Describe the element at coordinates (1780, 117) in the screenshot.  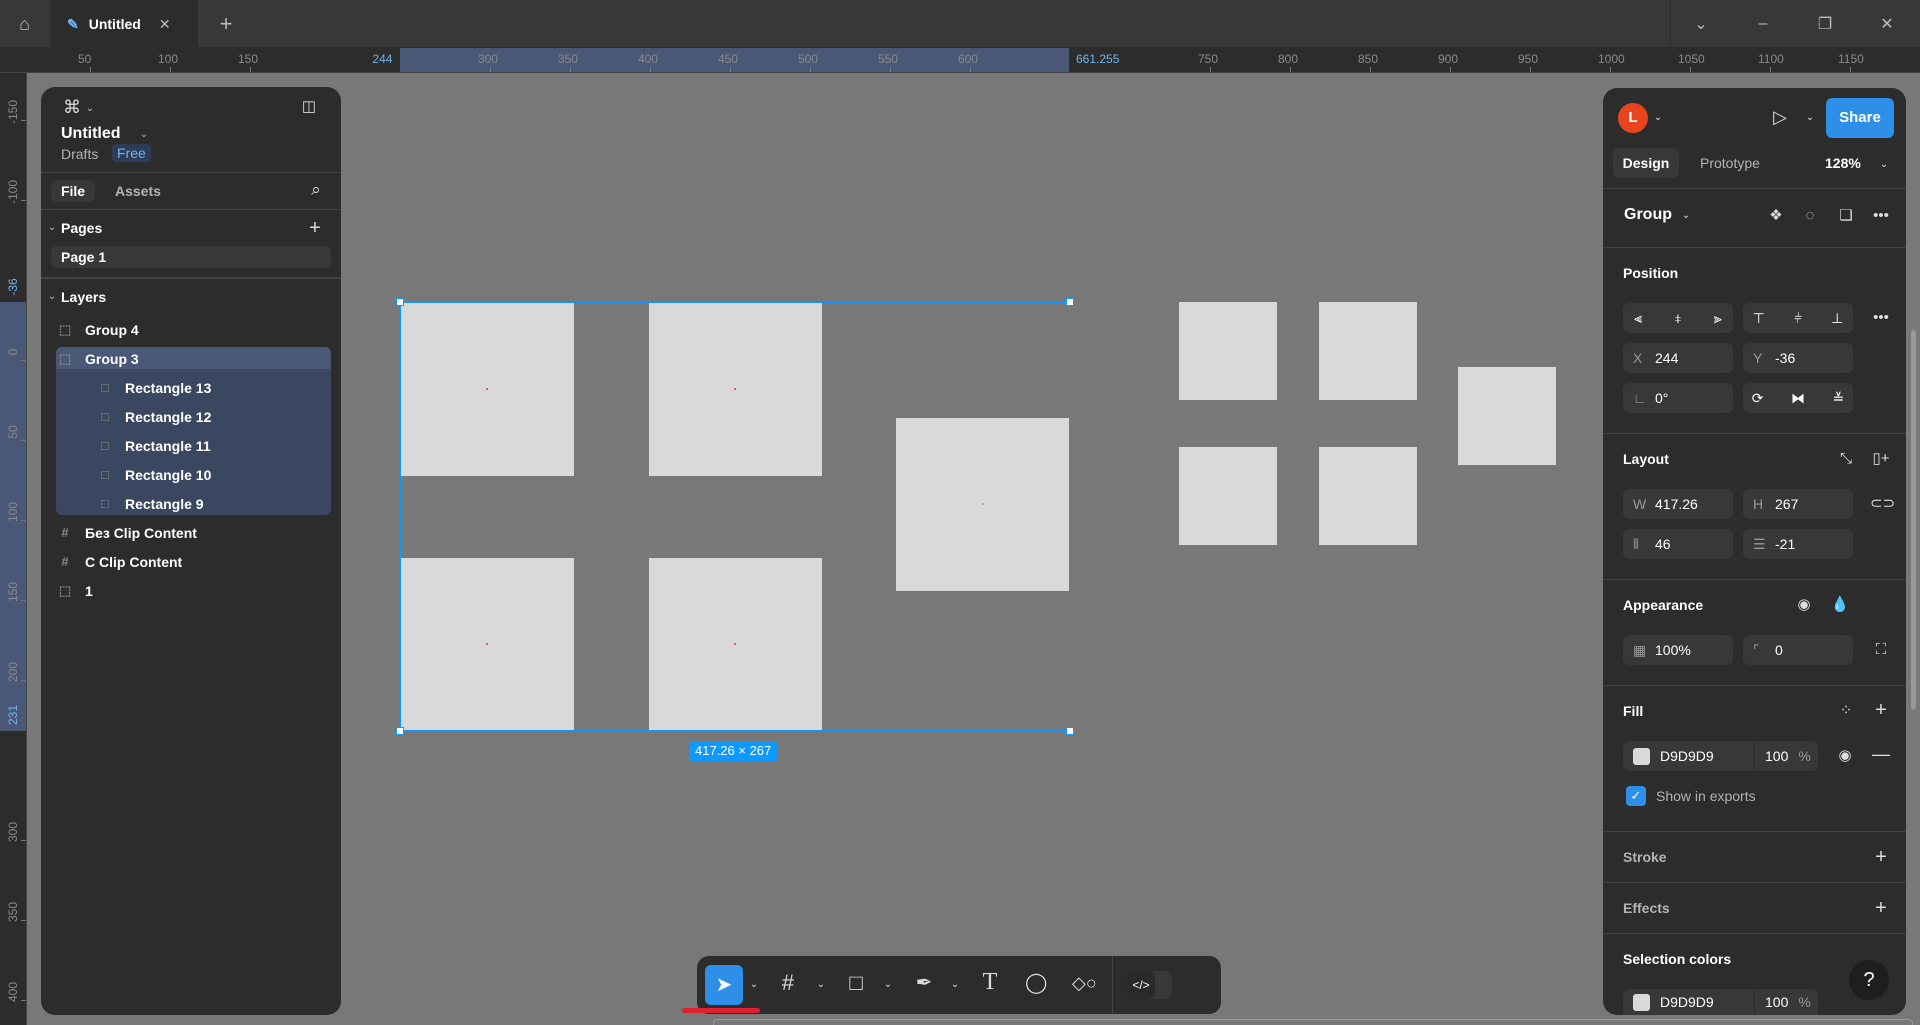
I see `play-icon: ▷` at that location.